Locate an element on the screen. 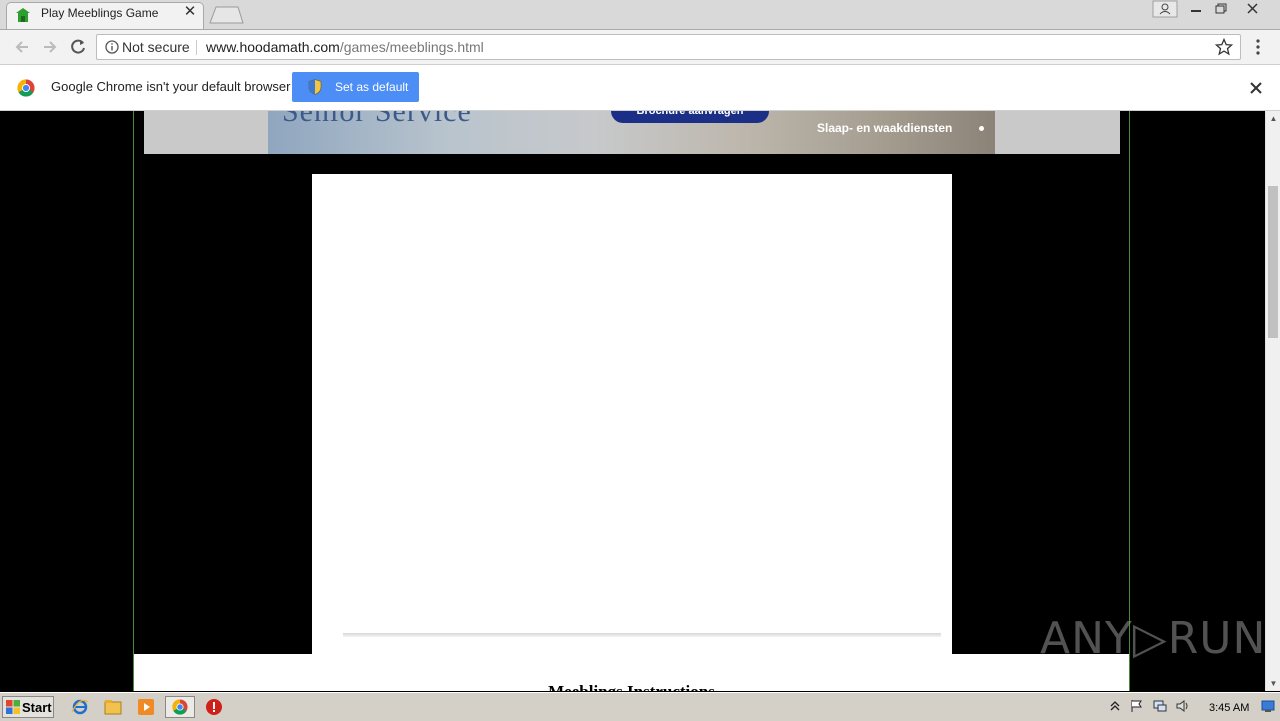 The width and height of the screenshot is (1280, 721). game-frame-divider is located at coordinates (642, 635).